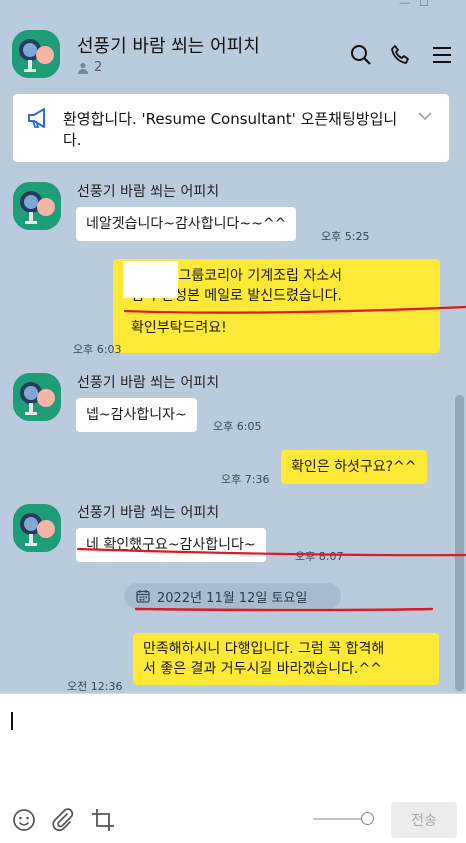 The image size is (466, 843). Describe the element at coordinates (319, 556) in the screenshot. I see `message-time: 오후 8:07` at that location.